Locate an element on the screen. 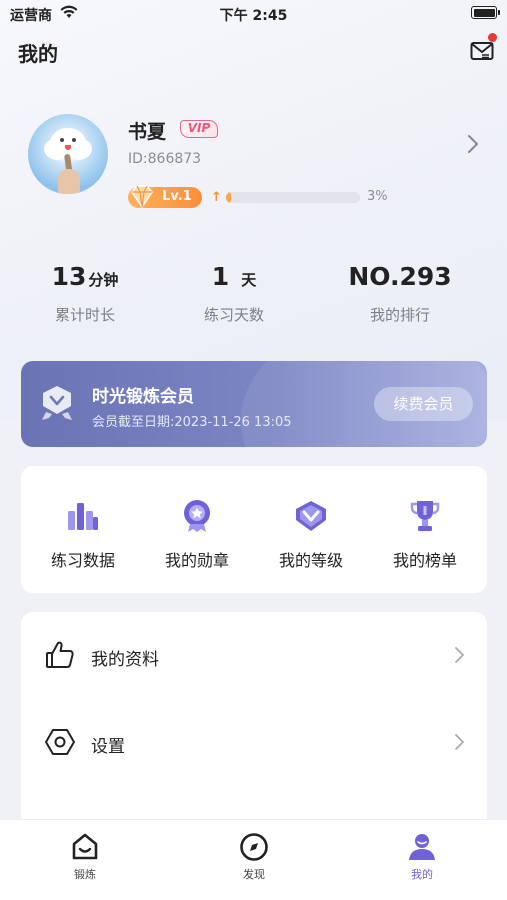 This screenshot has width=507, height=900. stat-label: 累计时长 is located at coordinates (84, 315).